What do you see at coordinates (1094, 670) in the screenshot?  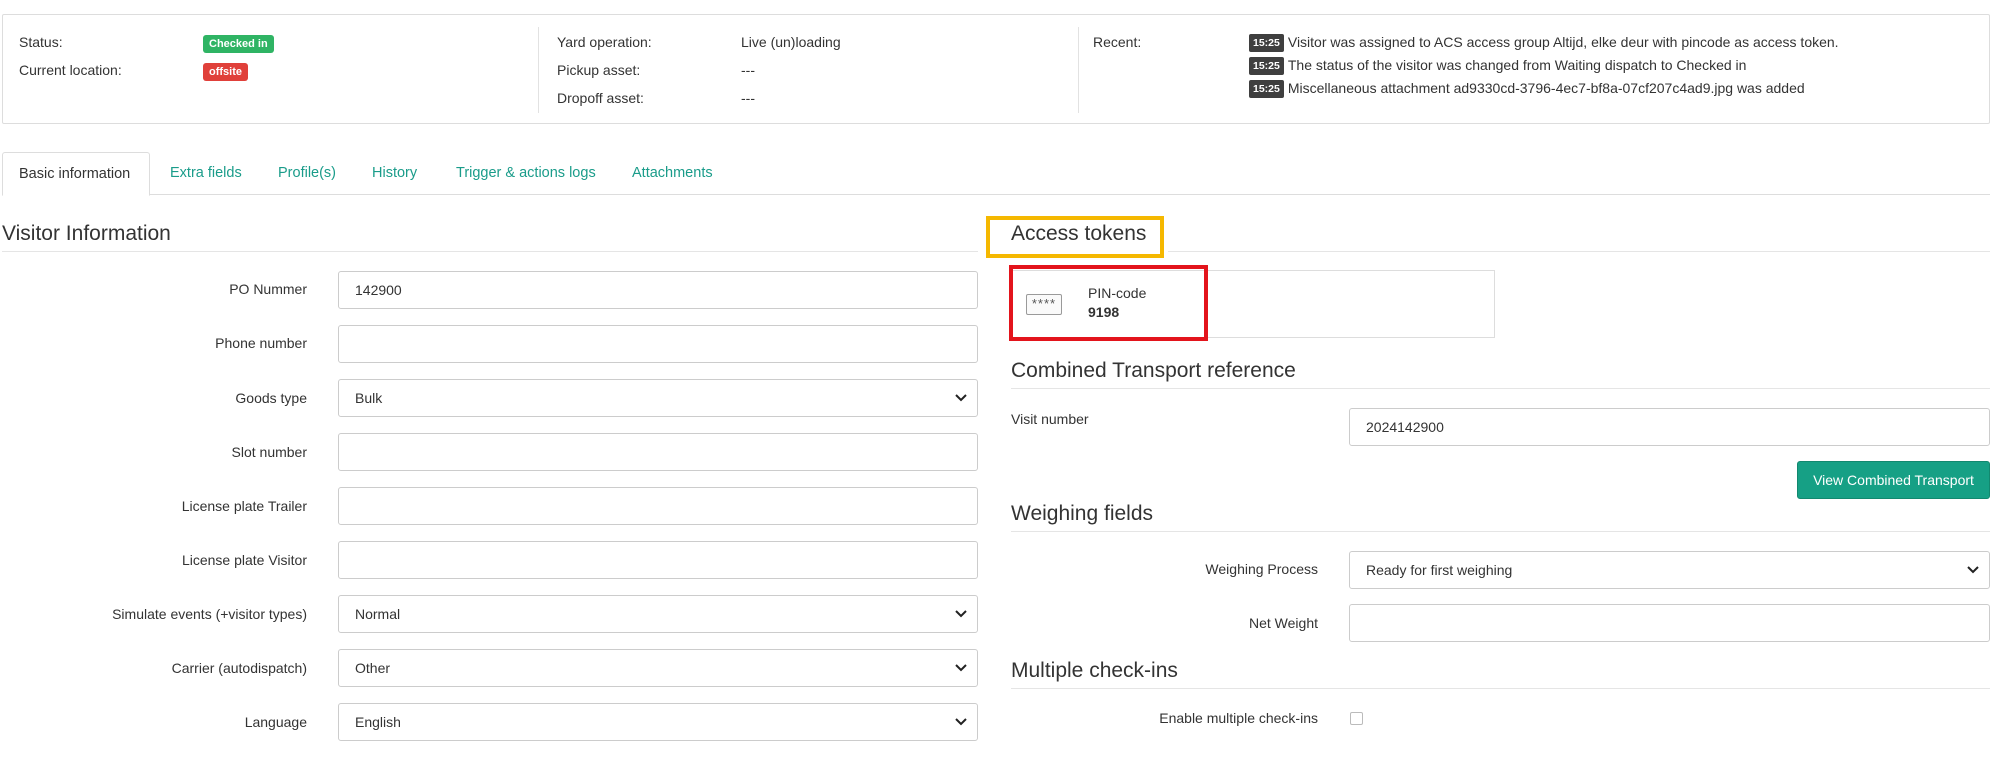 I see `multiple-checkins-title: Multiple check-ins` at bounding box center [1094, 670].